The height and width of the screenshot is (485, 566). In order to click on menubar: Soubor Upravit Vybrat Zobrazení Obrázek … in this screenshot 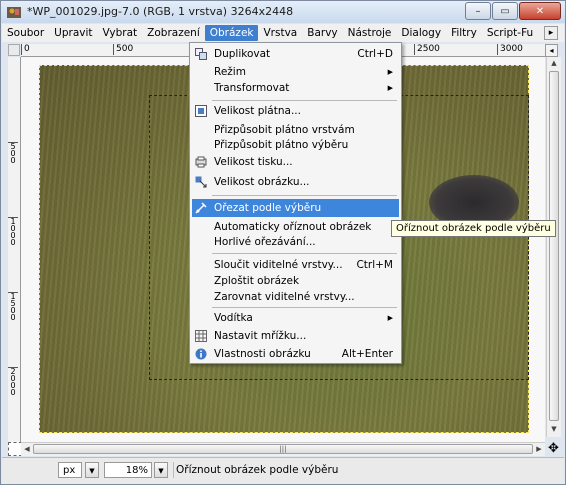, I will do `click(283, 33)`.